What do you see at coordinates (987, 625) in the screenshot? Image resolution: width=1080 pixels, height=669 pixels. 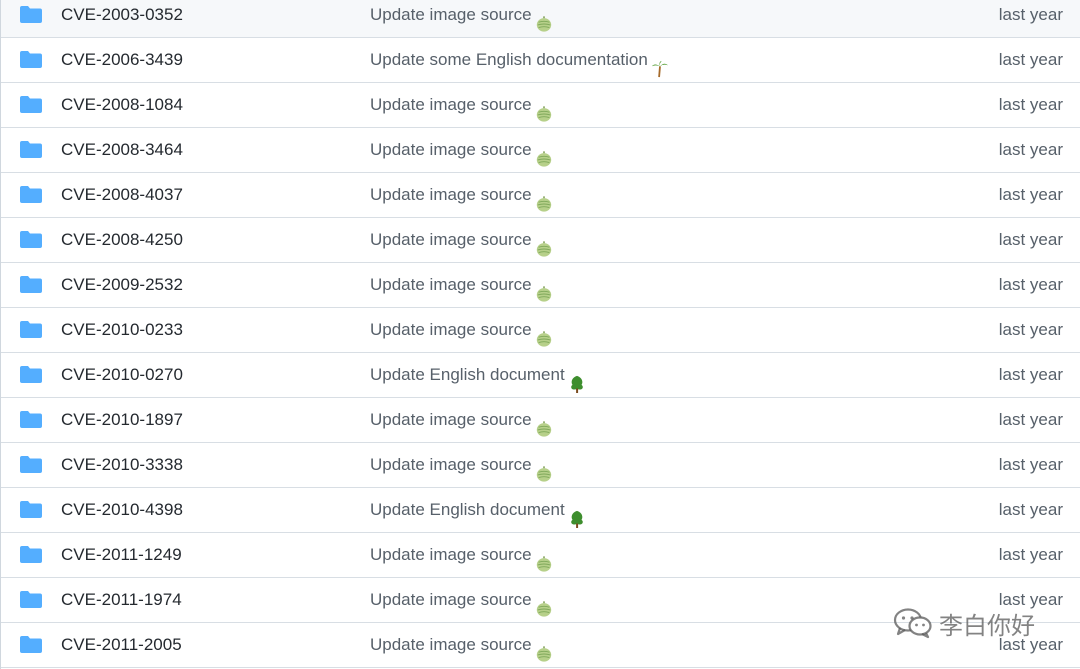 I see `watermark-text: 李白你好` at bounding box center [987, 625].